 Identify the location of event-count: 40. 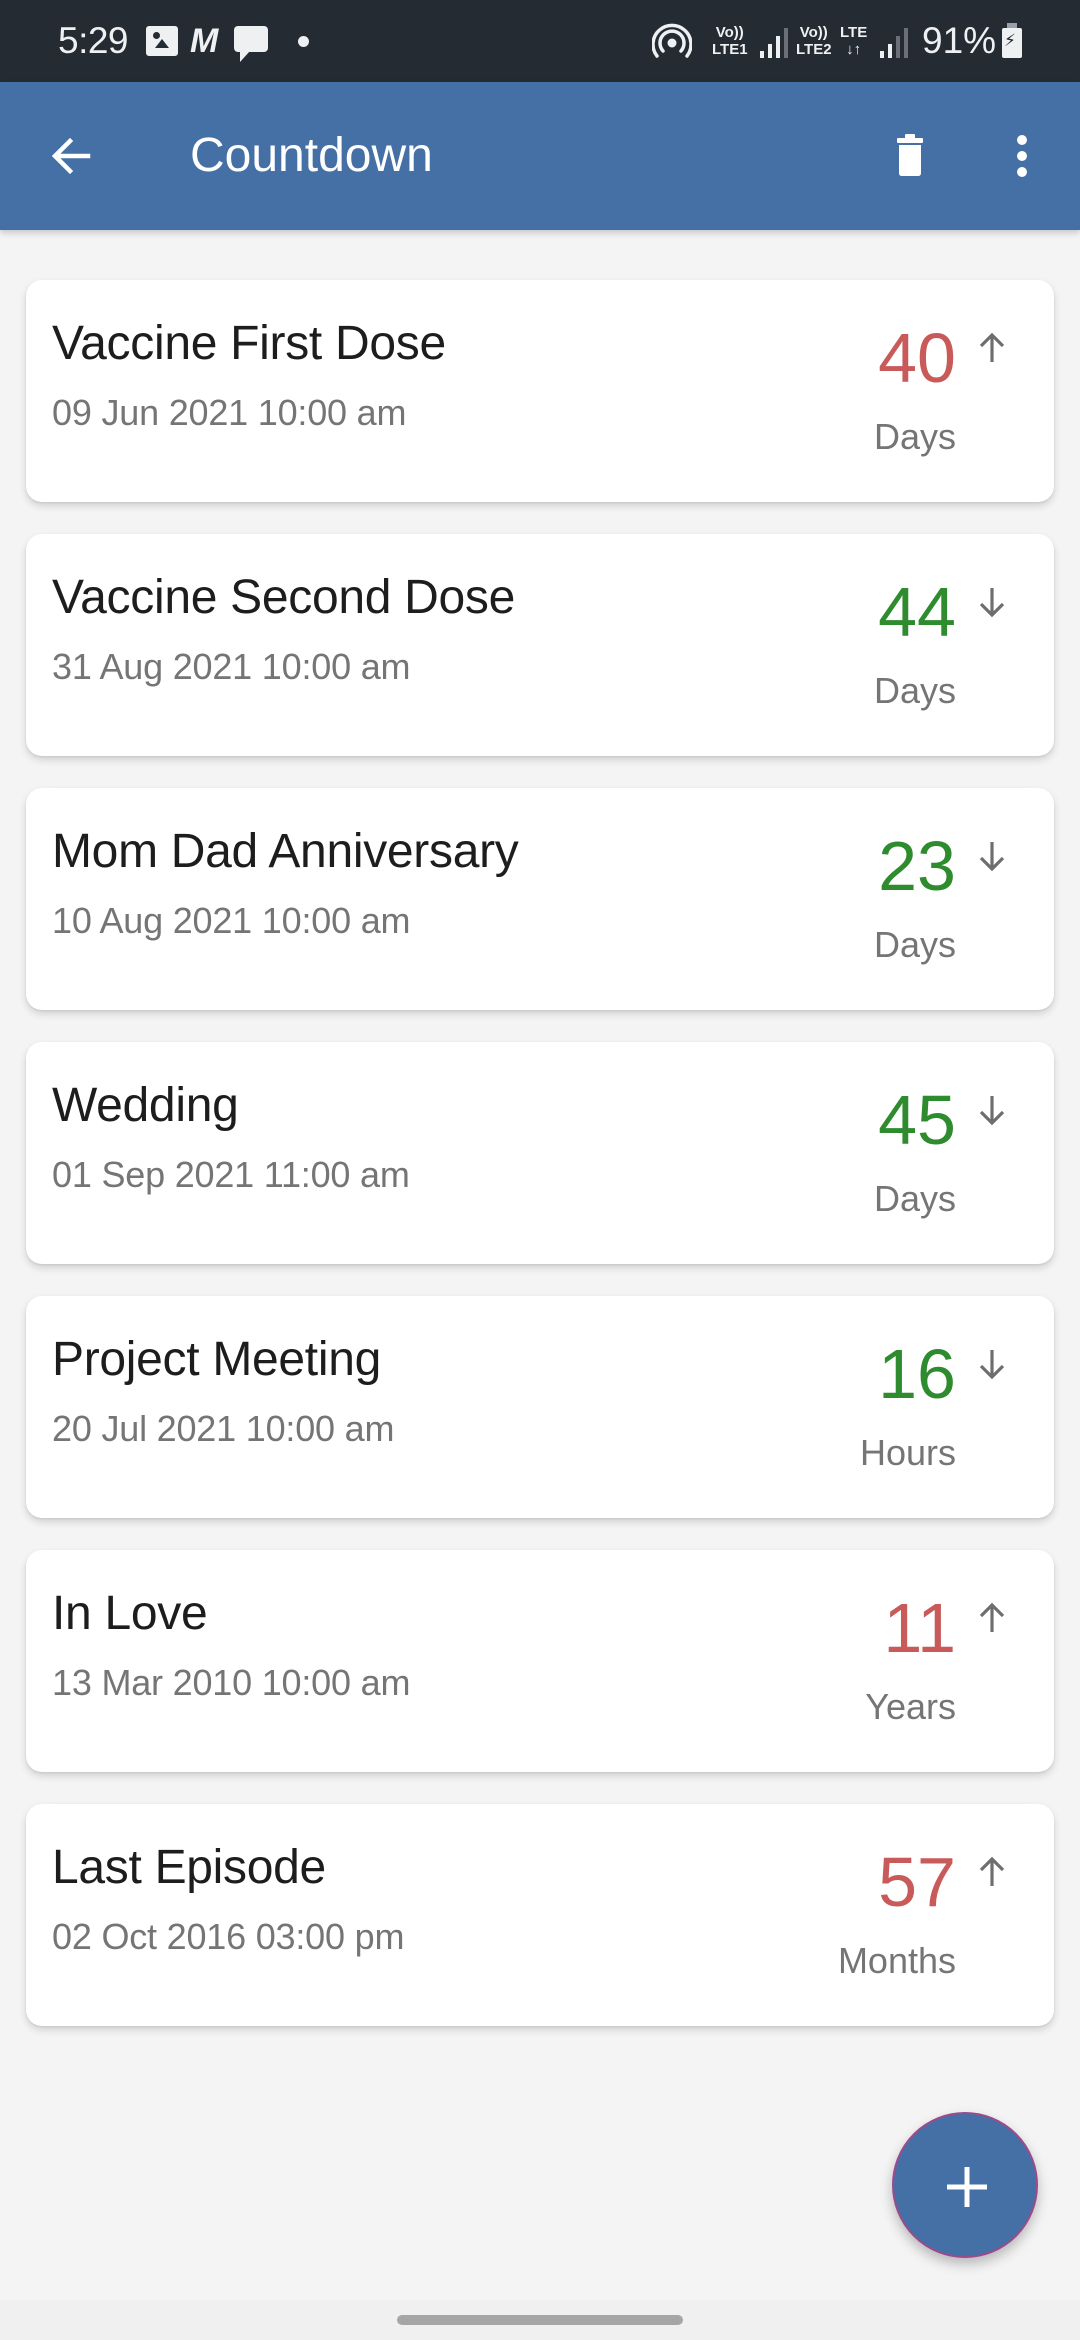
(917, 358).